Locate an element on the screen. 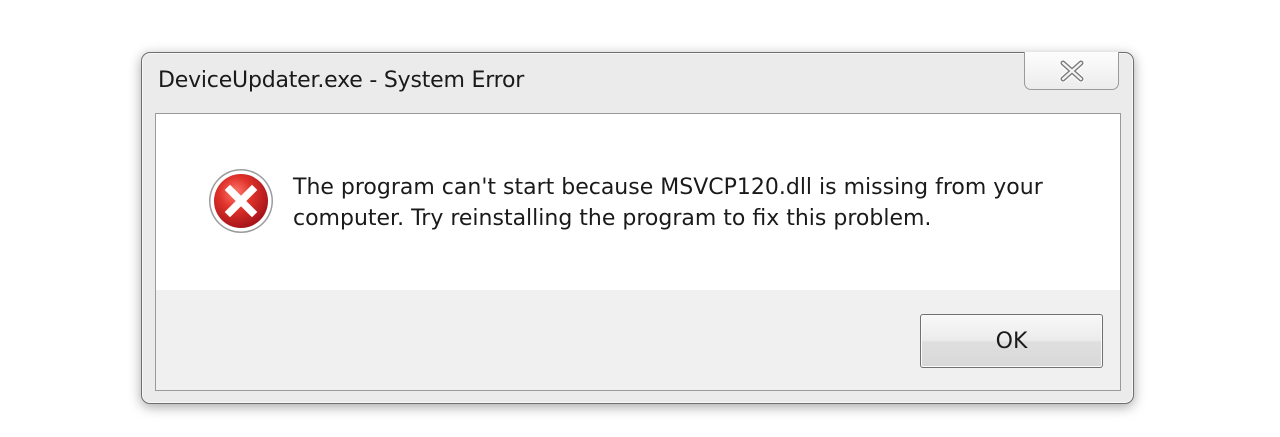  close-button is located at coordinates (1071, 71).